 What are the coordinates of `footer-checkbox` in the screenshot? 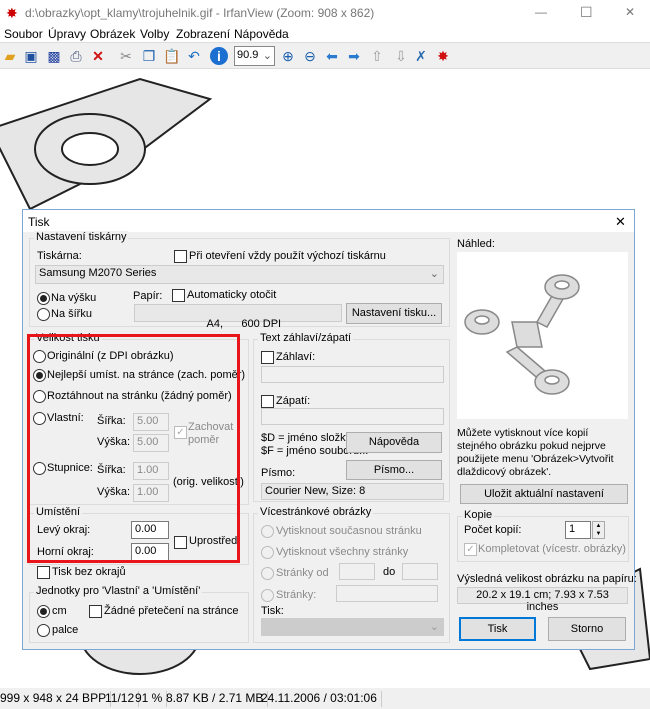 It's located at (267, 401).